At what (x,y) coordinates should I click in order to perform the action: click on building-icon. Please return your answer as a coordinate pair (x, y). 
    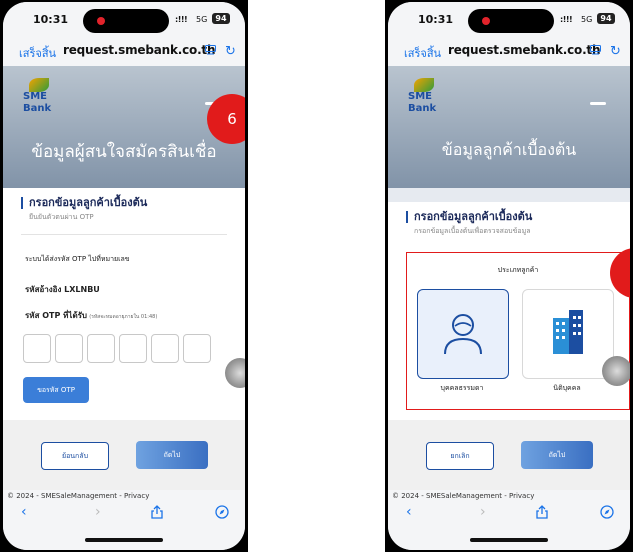
    Looking at the image, I should click on (568, 332).